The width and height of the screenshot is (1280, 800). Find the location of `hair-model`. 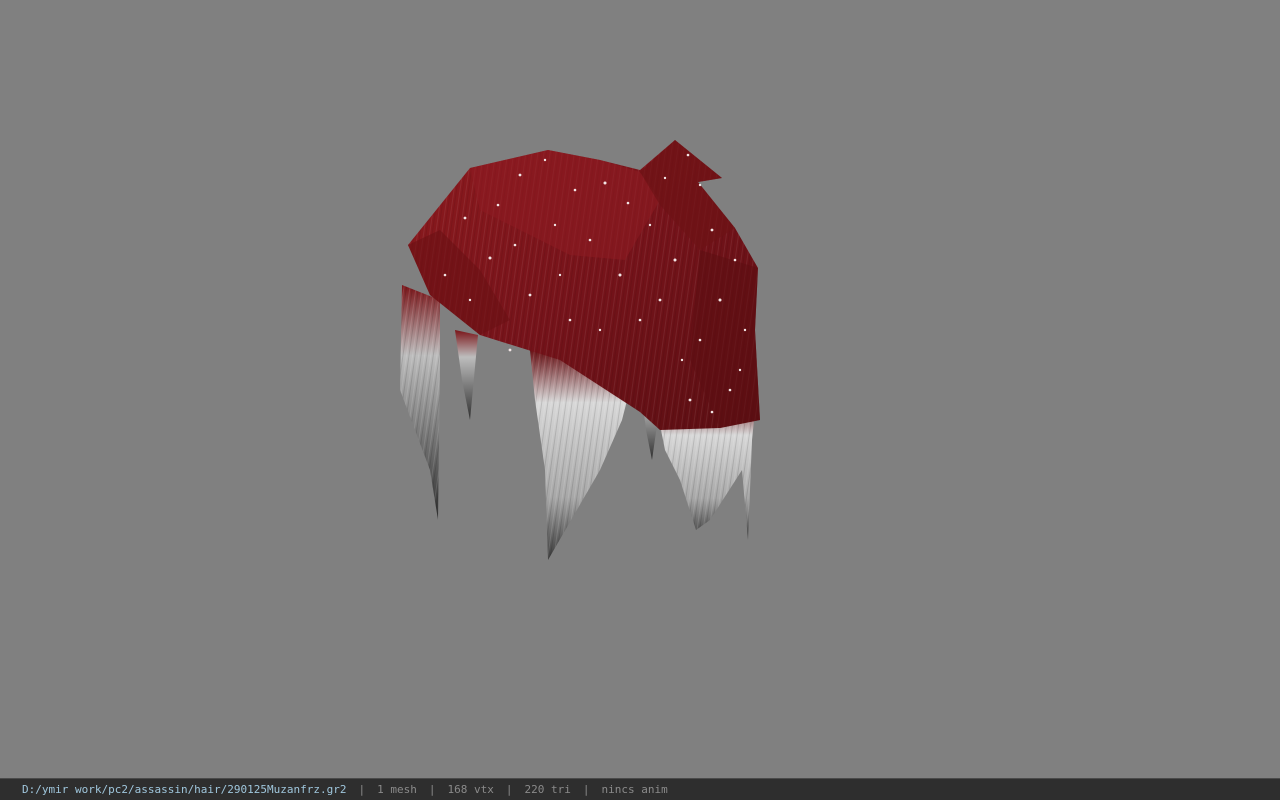

hair-model is located at coordinates (580, 350).